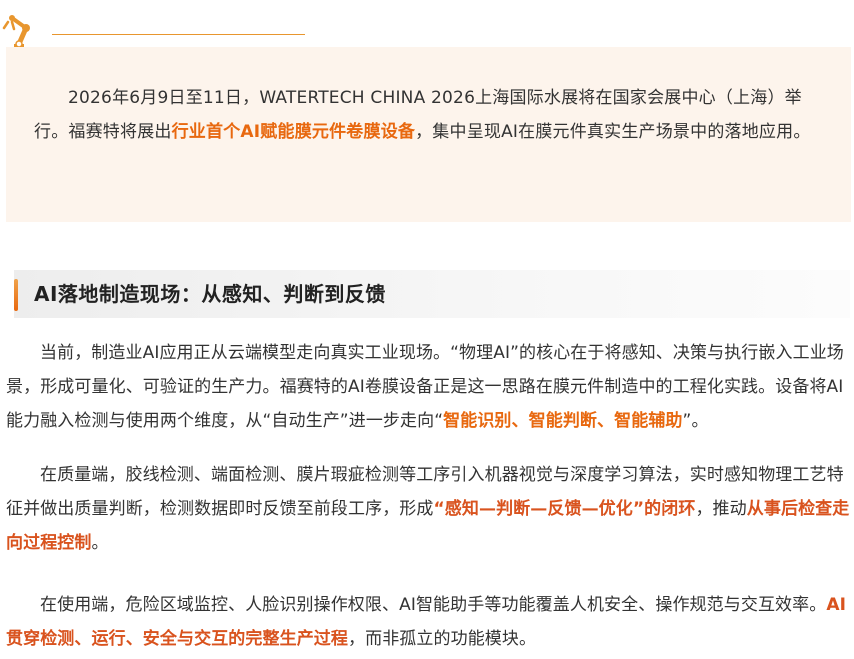 The width and height of the screenshot is (854, 659). Describe the element at coordinates (178, 34) in the screenshot. I see `header-divider` at that location.